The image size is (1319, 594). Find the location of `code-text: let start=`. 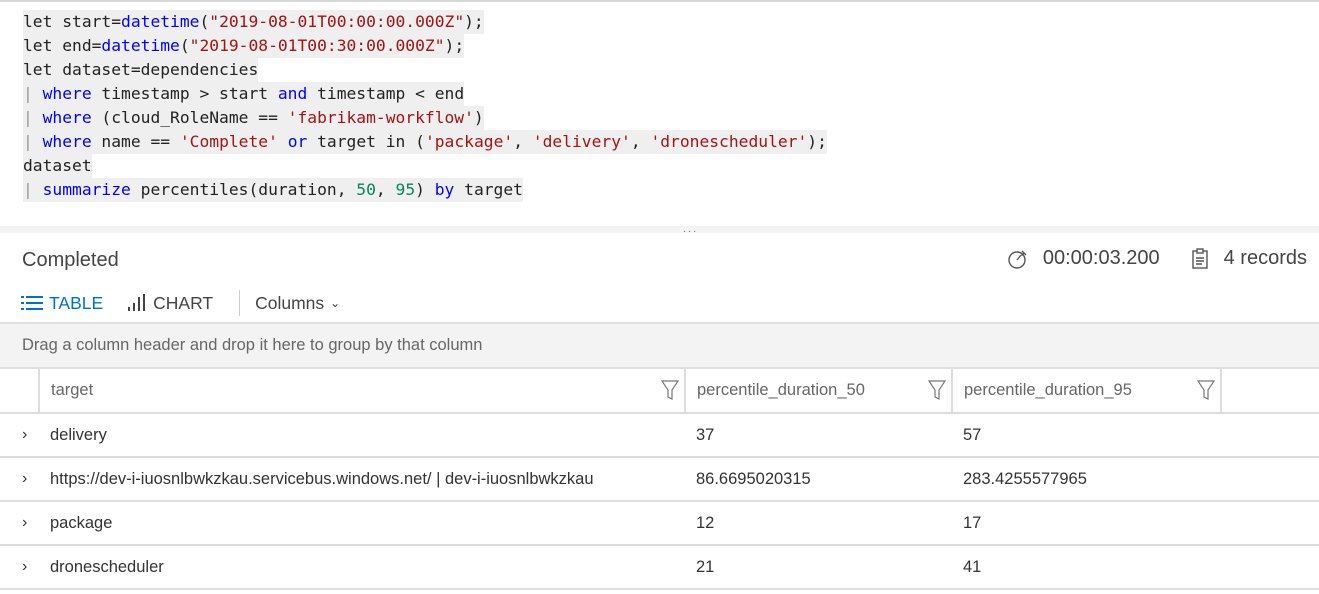

code-text: let start= is located at coordinates (72, 21).